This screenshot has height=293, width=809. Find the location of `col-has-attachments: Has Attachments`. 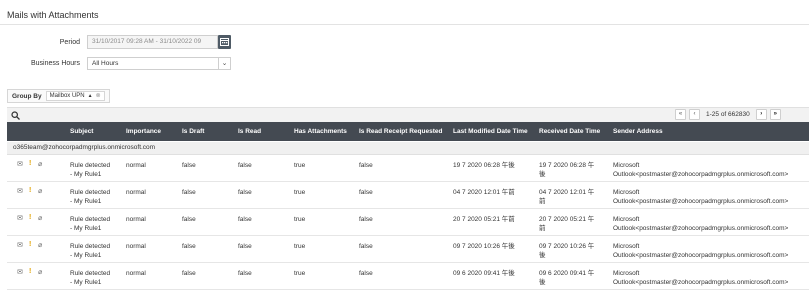

col-has-attachments: Has Attachments is located at coordinates (320, 131).